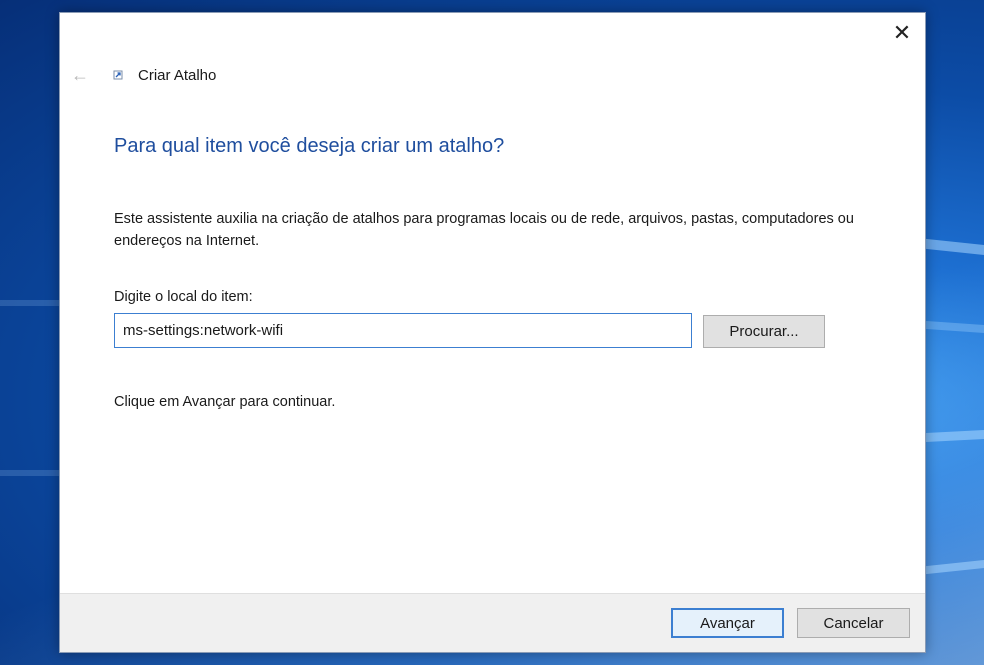 This screenshot has height=665, width=984. I want to click on wizard-title: Criar Atalho, so click(177, 75).